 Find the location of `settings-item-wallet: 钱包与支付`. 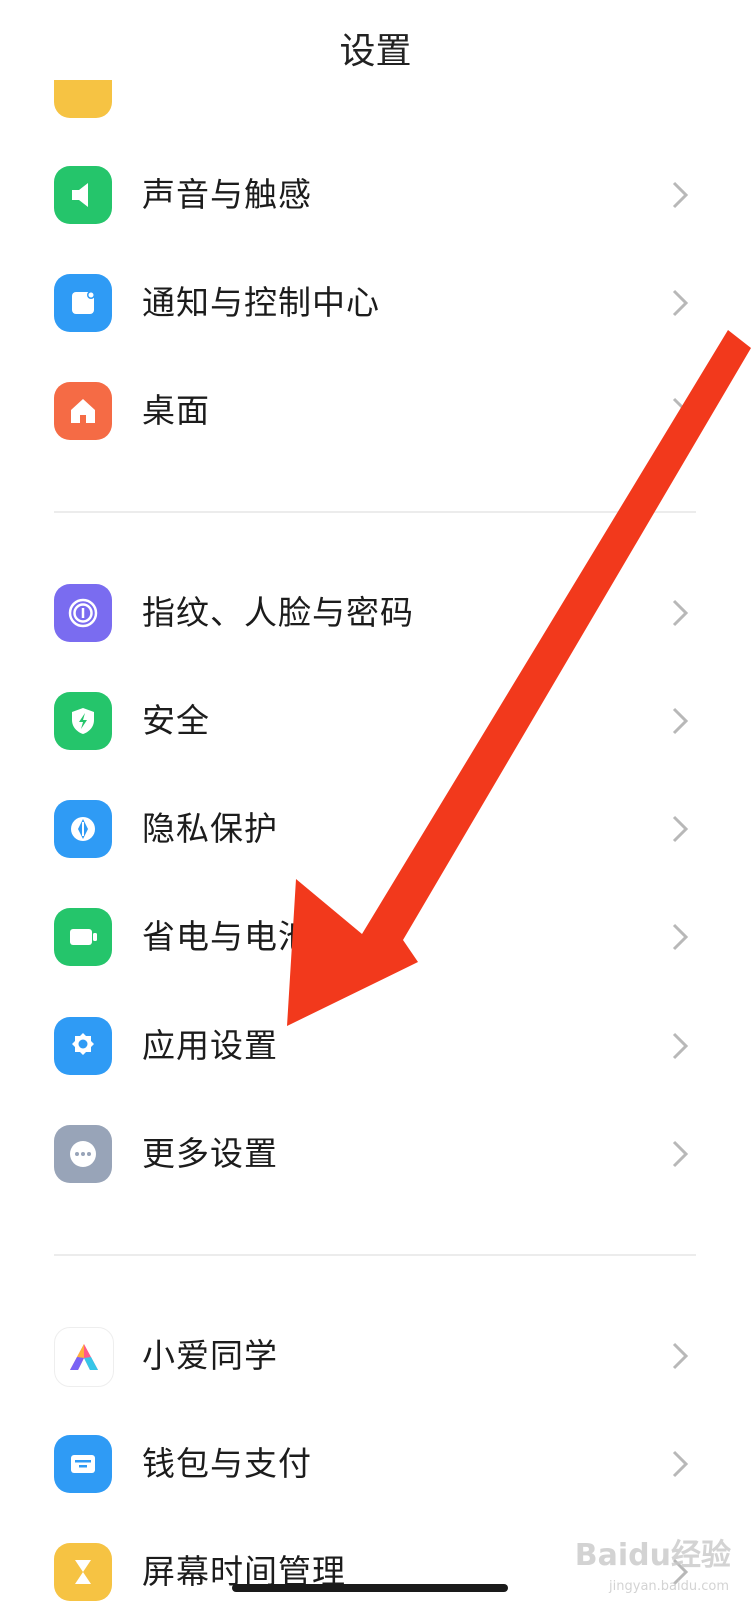

settings-item-wallet: 钱包与支付 is located at coordinates (375, 1464).